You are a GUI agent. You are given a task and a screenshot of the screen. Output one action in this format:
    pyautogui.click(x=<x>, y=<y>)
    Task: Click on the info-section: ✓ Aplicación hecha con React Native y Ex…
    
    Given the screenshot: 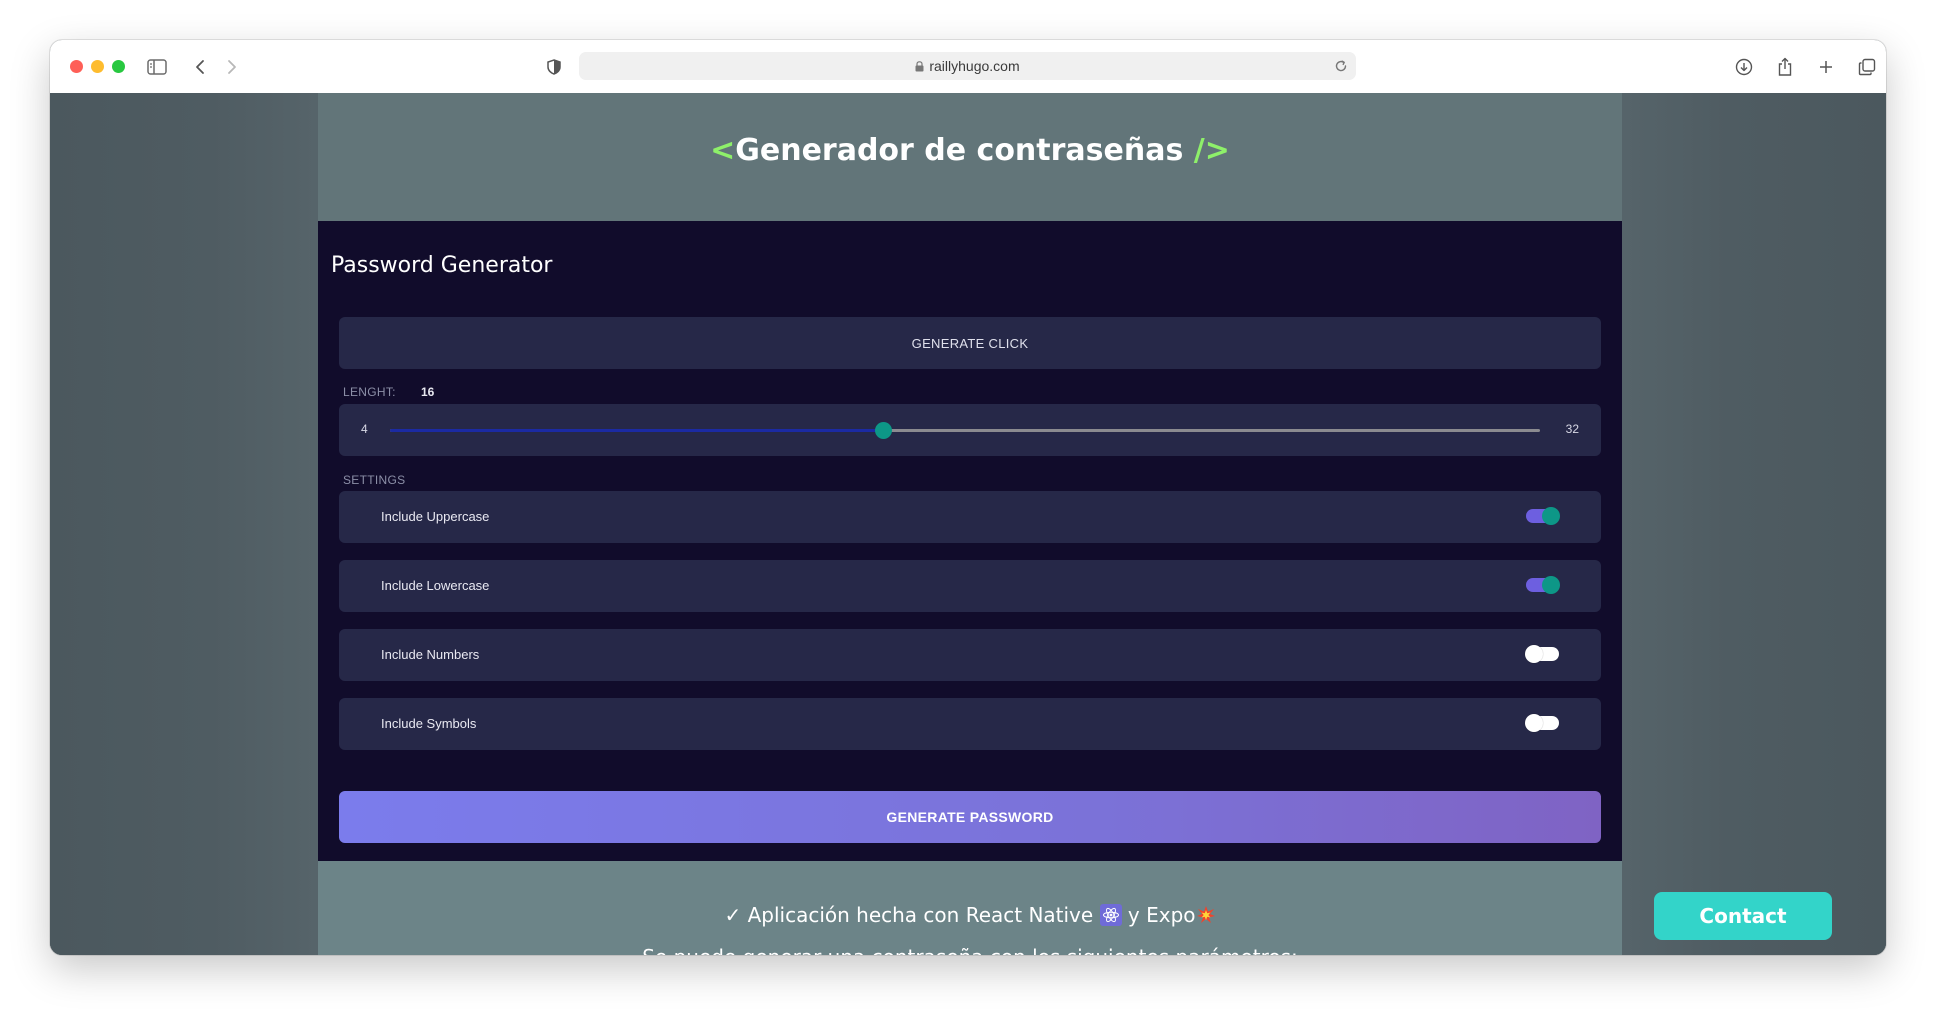 What is the action you would take?
    pyautogui.click(x=970, y=908)
    